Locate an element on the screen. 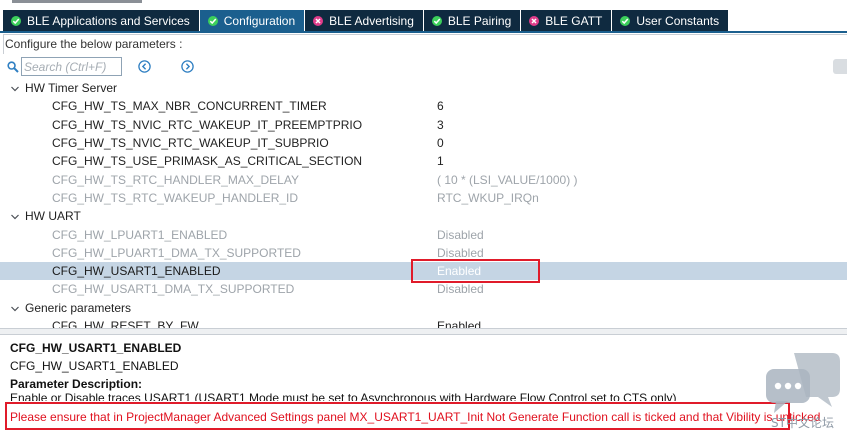 The height and width of the screenshot is (437, 847). search-icon is located at coordinates (13, 67).